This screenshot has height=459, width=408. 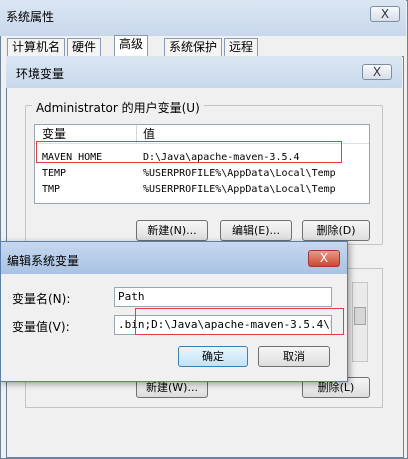 What do you see at coordinates (223, 297) in the screenshot?
I see `variable-name-input: Path` at bounding box center [223, 297].